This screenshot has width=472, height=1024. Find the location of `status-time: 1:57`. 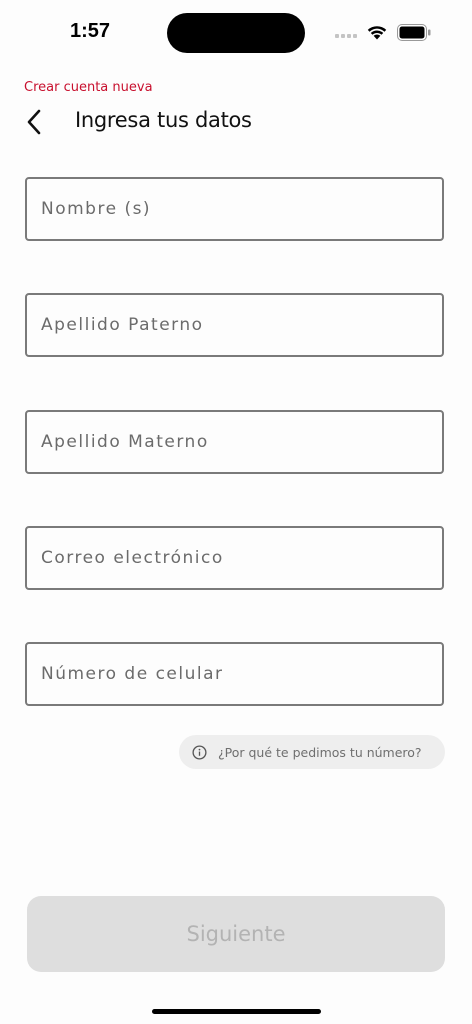

status-time: 1:57 is located at coordinates (90, 31).